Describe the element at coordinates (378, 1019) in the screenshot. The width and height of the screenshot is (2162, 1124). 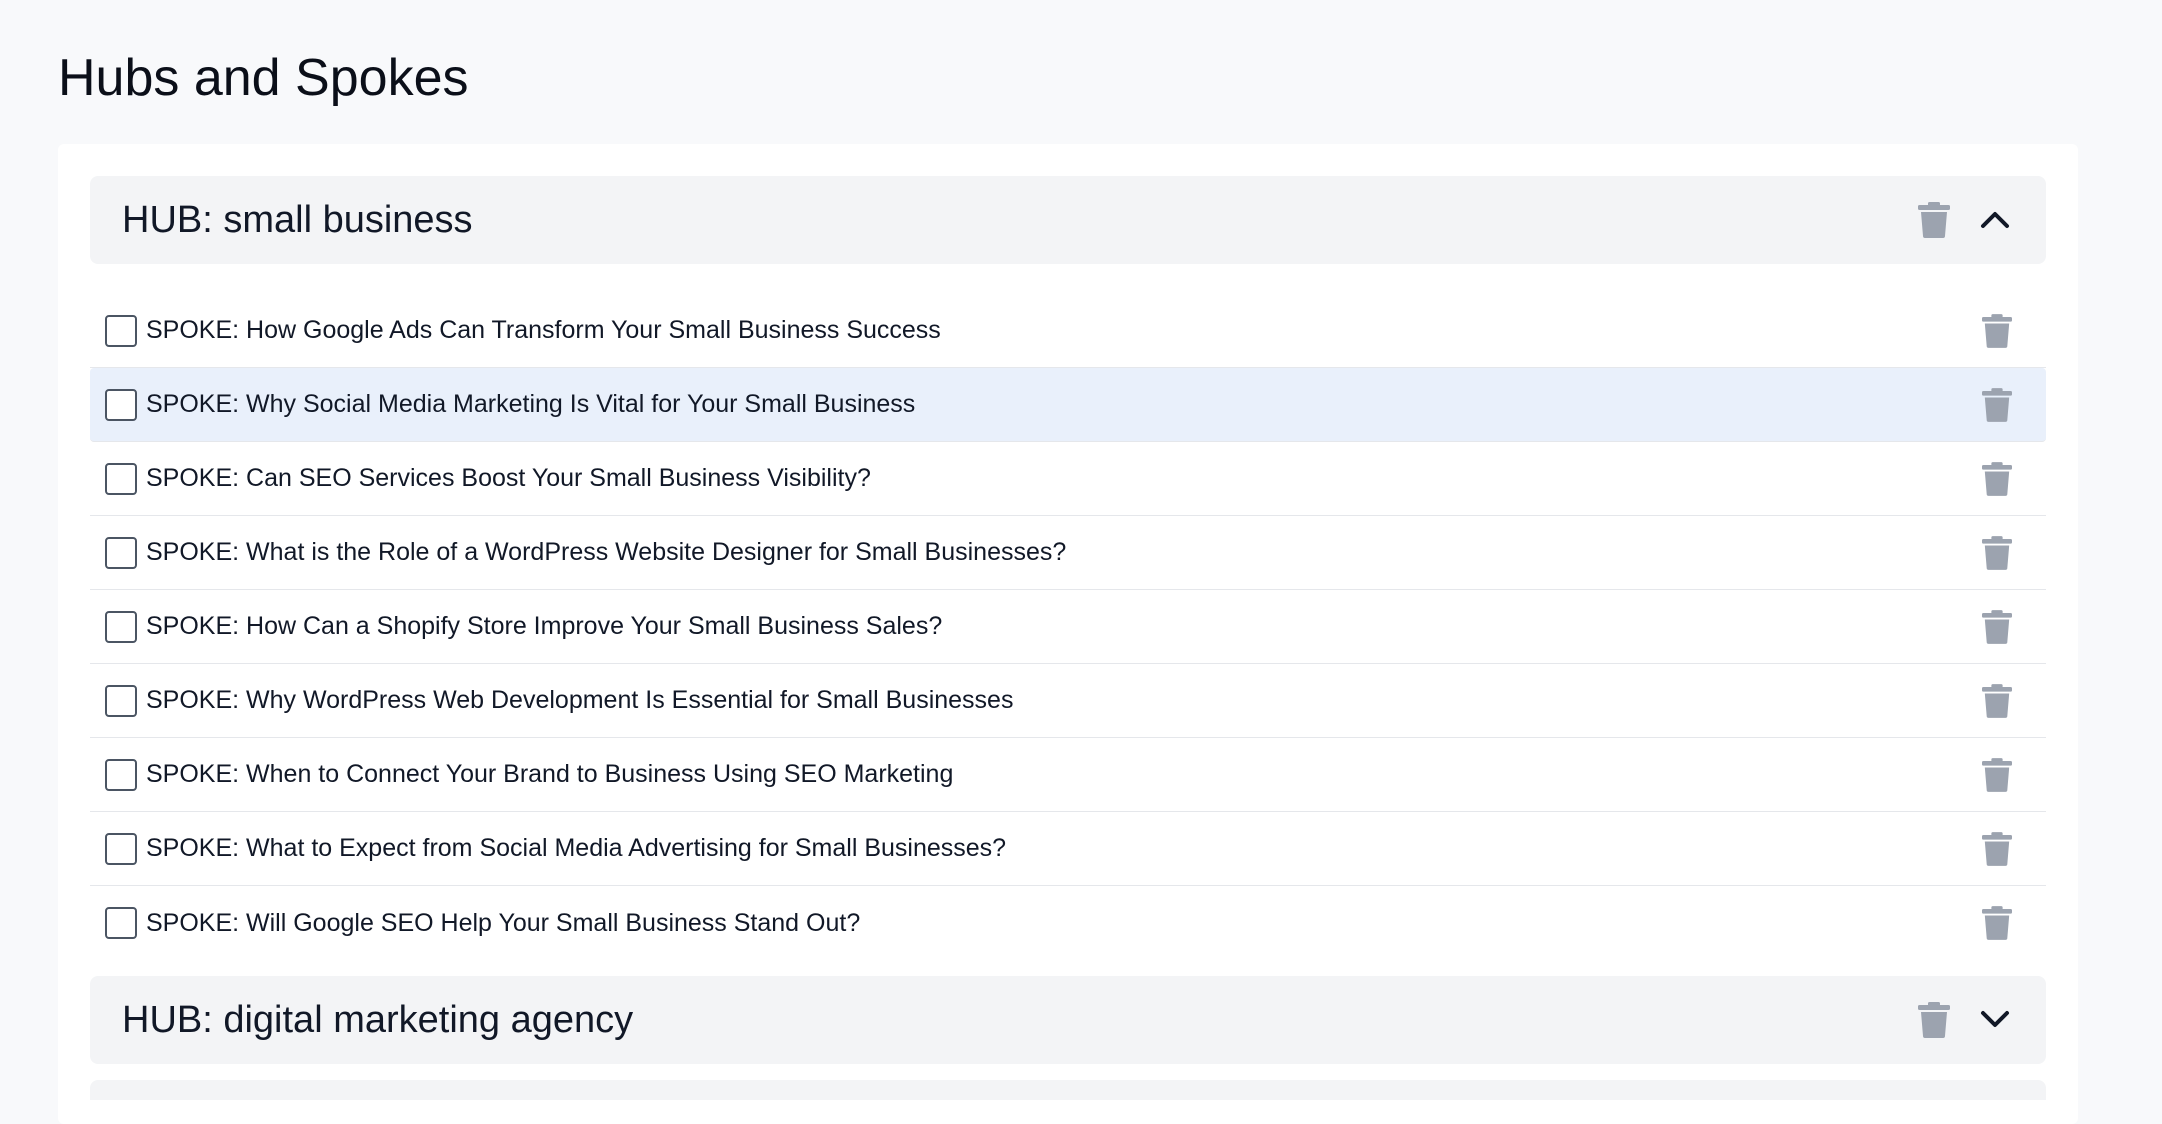
I see `hub-title: HUB: digital marketing agency` at that location.